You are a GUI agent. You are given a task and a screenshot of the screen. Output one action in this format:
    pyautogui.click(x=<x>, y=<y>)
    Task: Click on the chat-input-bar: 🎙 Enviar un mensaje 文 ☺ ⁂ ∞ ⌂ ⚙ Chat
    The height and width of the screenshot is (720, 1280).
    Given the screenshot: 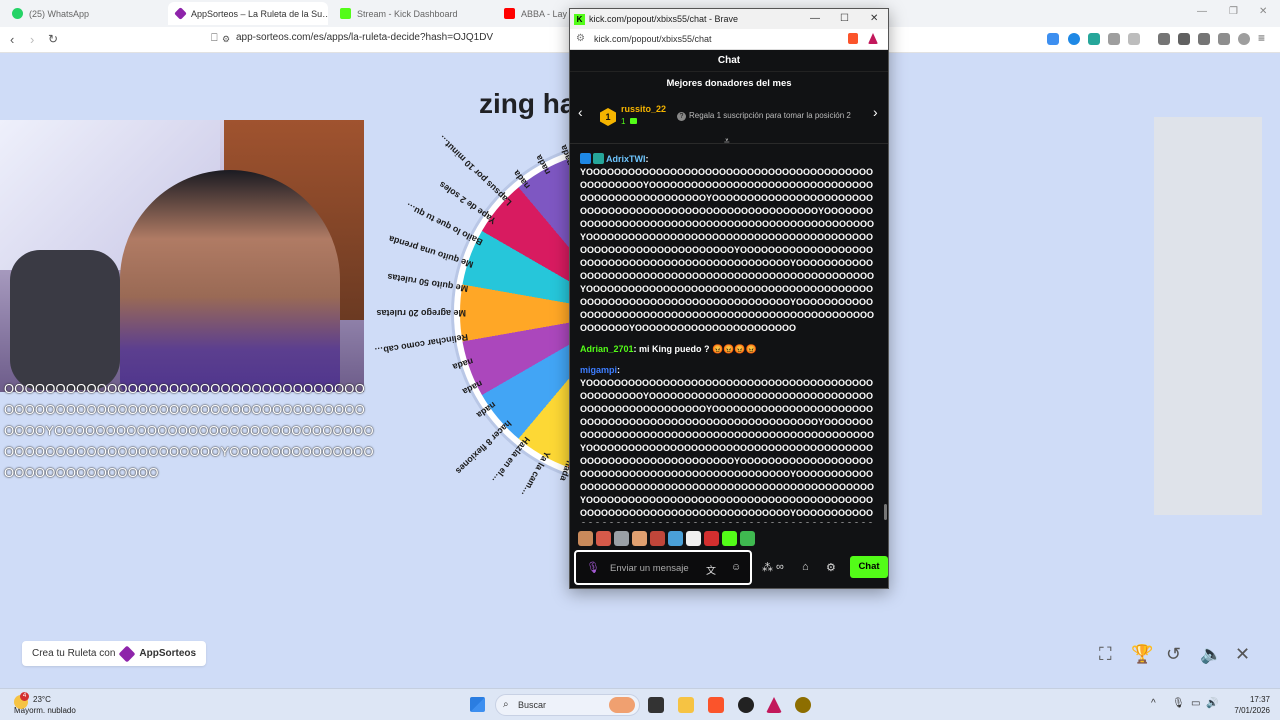 What is the action you would take?
    pyautogui.click(x=731, y=567)
    